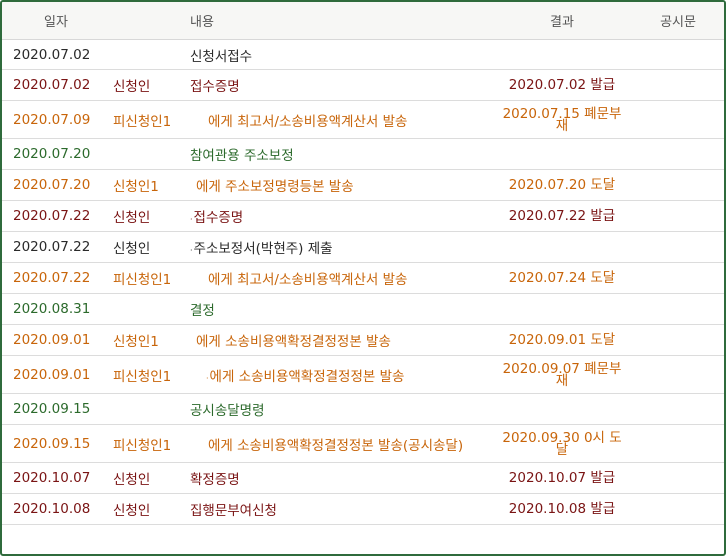 The image size is (726, 556). Describe the element at coordinates (678, 21) in the screenshot. I see `header-notice: 공시문` at that location.